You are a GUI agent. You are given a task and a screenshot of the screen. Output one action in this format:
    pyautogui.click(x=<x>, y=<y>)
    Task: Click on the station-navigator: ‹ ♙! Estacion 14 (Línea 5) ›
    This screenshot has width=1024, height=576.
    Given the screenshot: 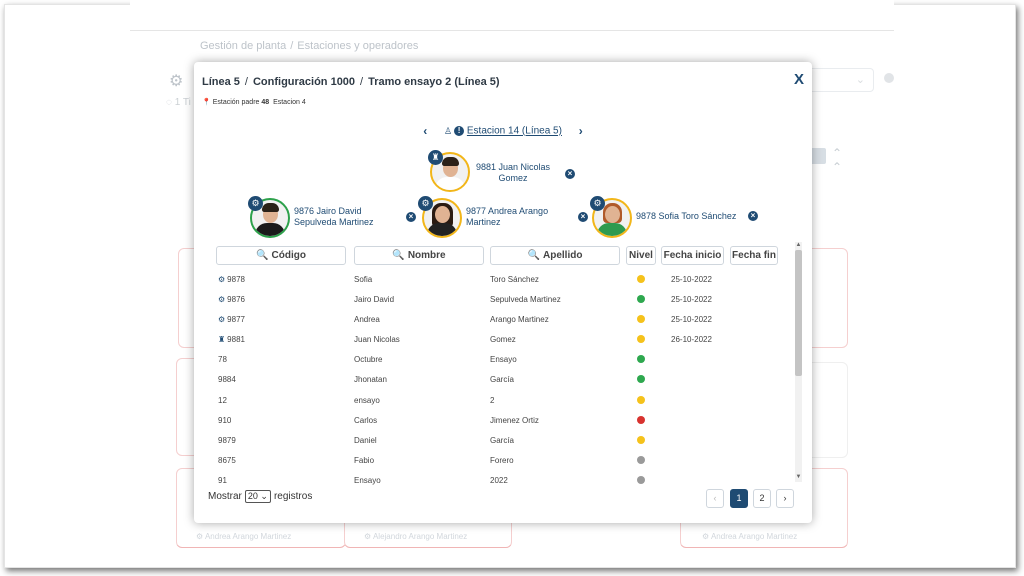 What is the action you would take?
    pyautogui.click(x=503, y=131)
    